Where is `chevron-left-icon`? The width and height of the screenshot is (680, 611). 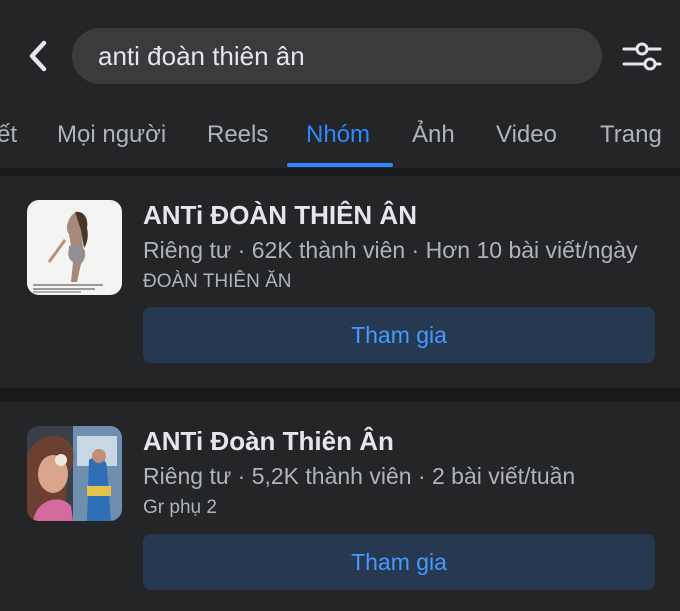
chevron-left-icon is located at coordinates (38, 56).